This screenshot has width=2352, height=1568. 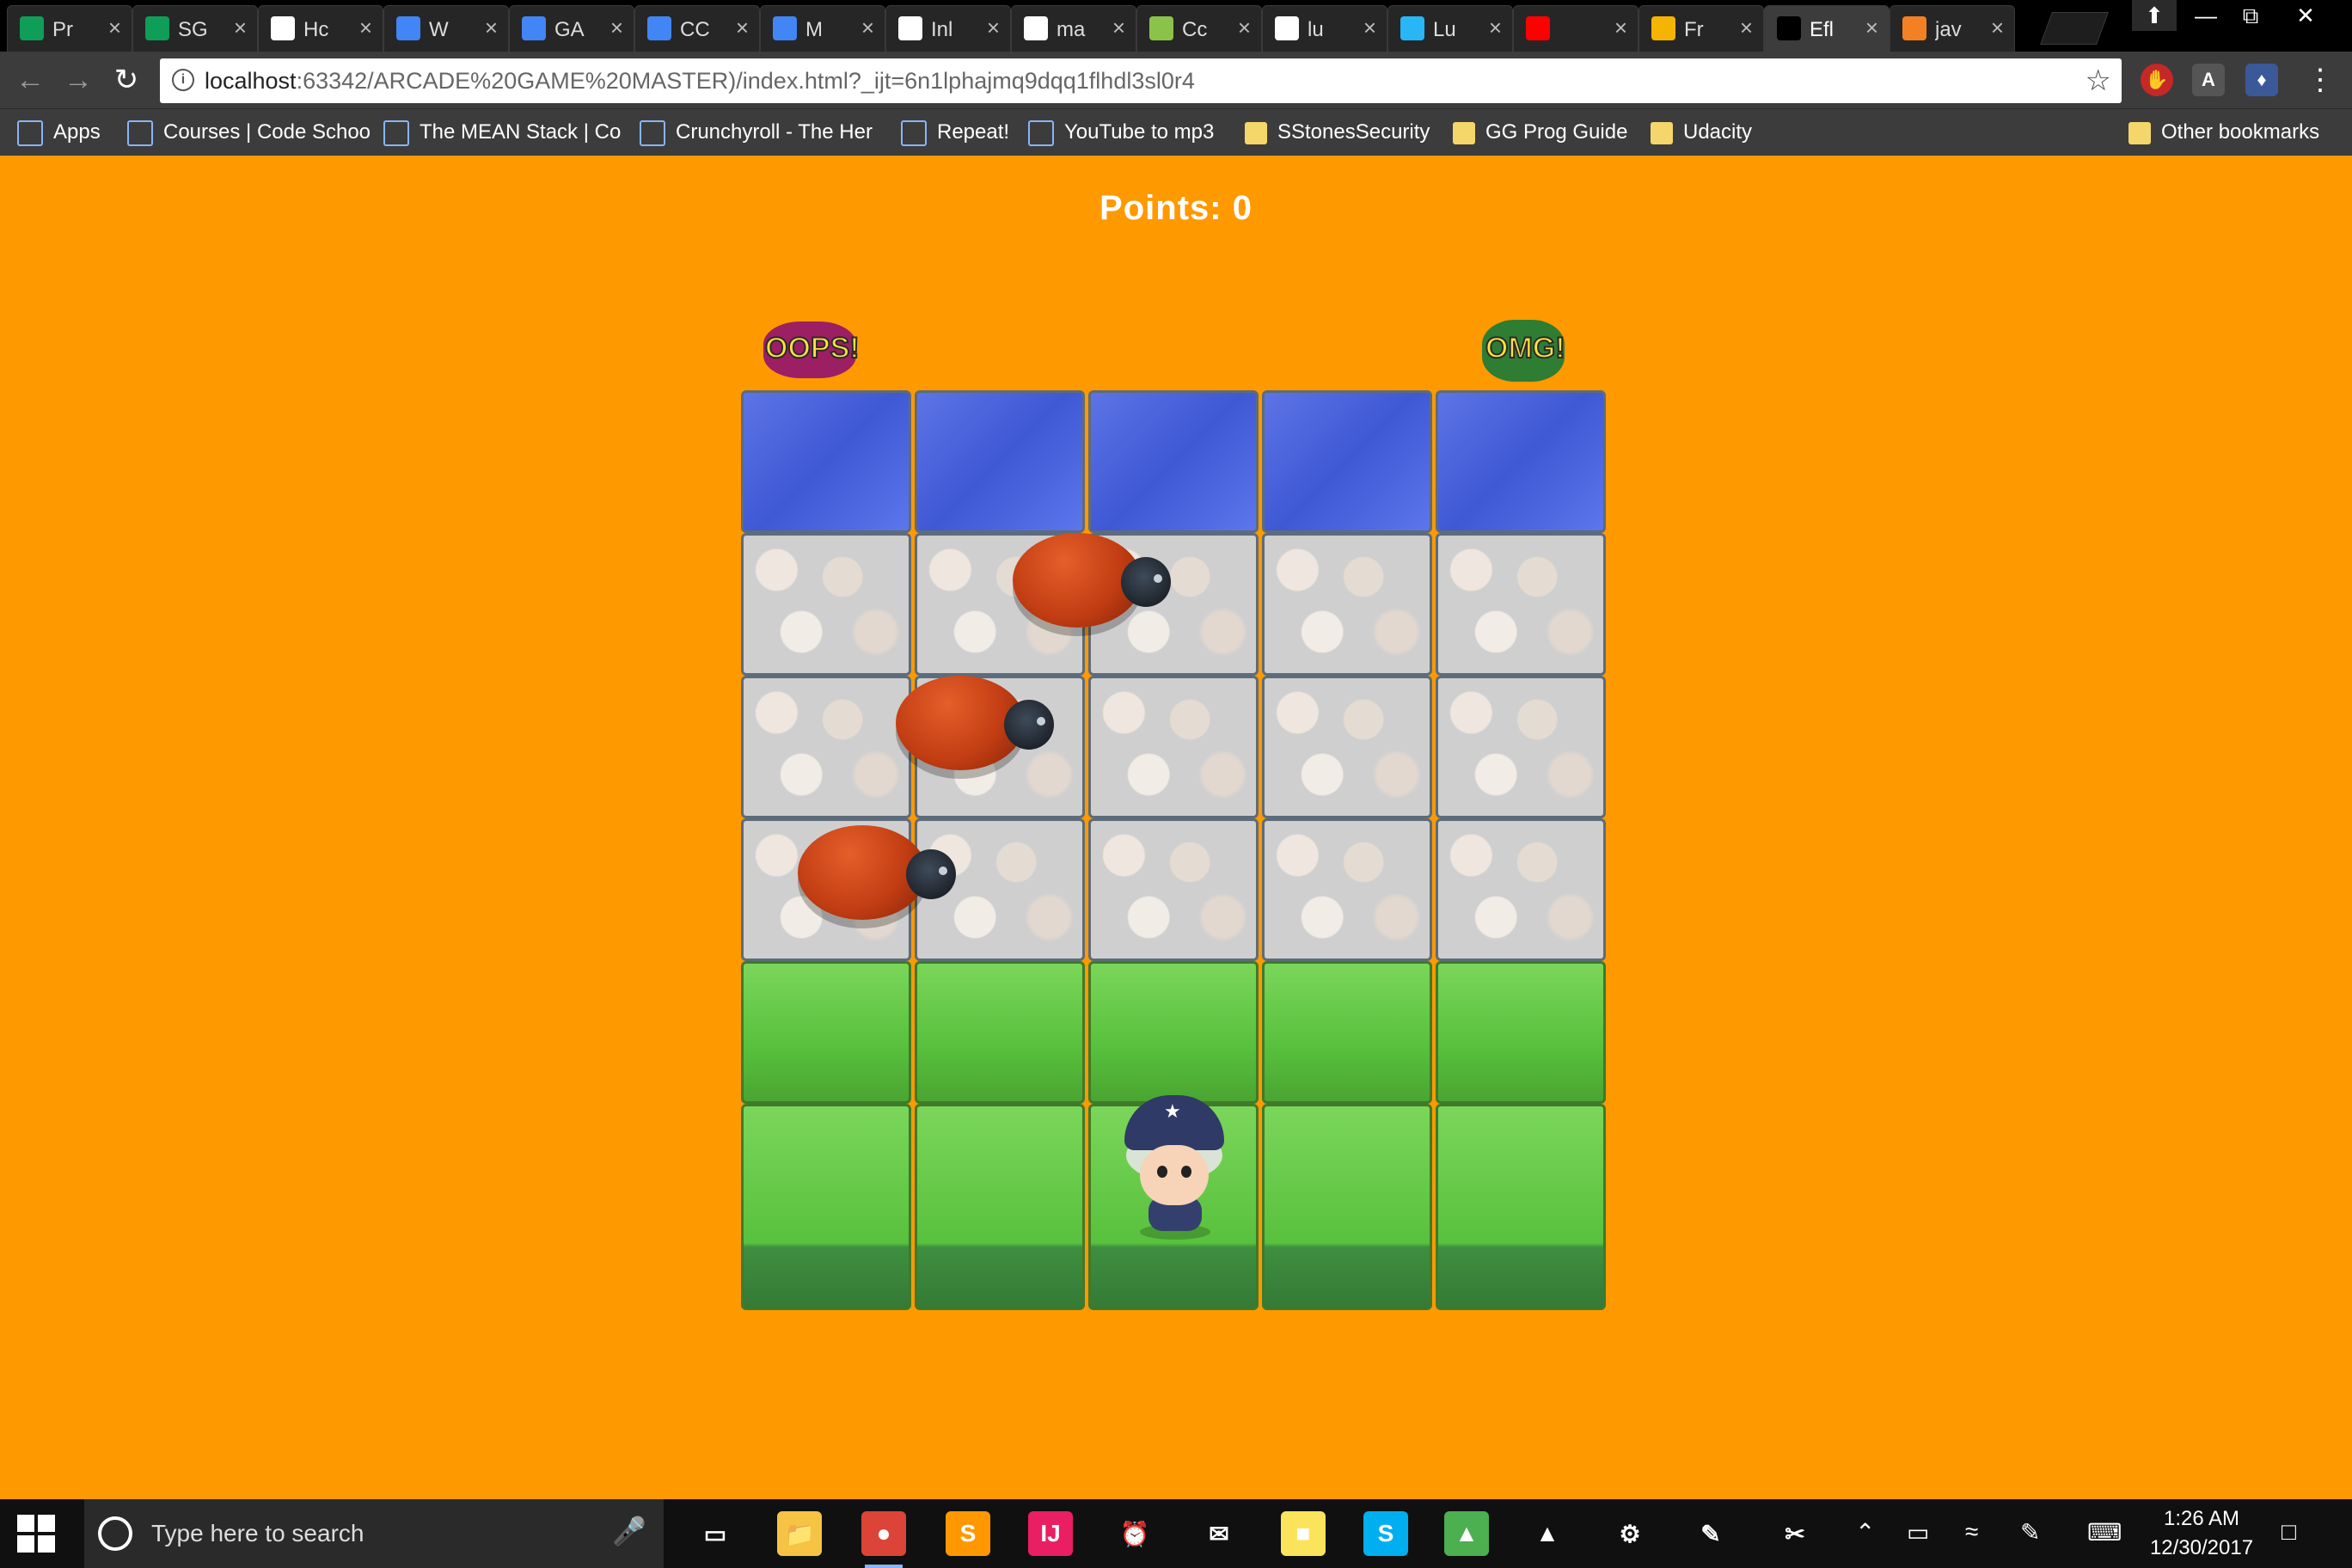 I want to click on browser-tab: Pr ×, so click(x=69, y=28).